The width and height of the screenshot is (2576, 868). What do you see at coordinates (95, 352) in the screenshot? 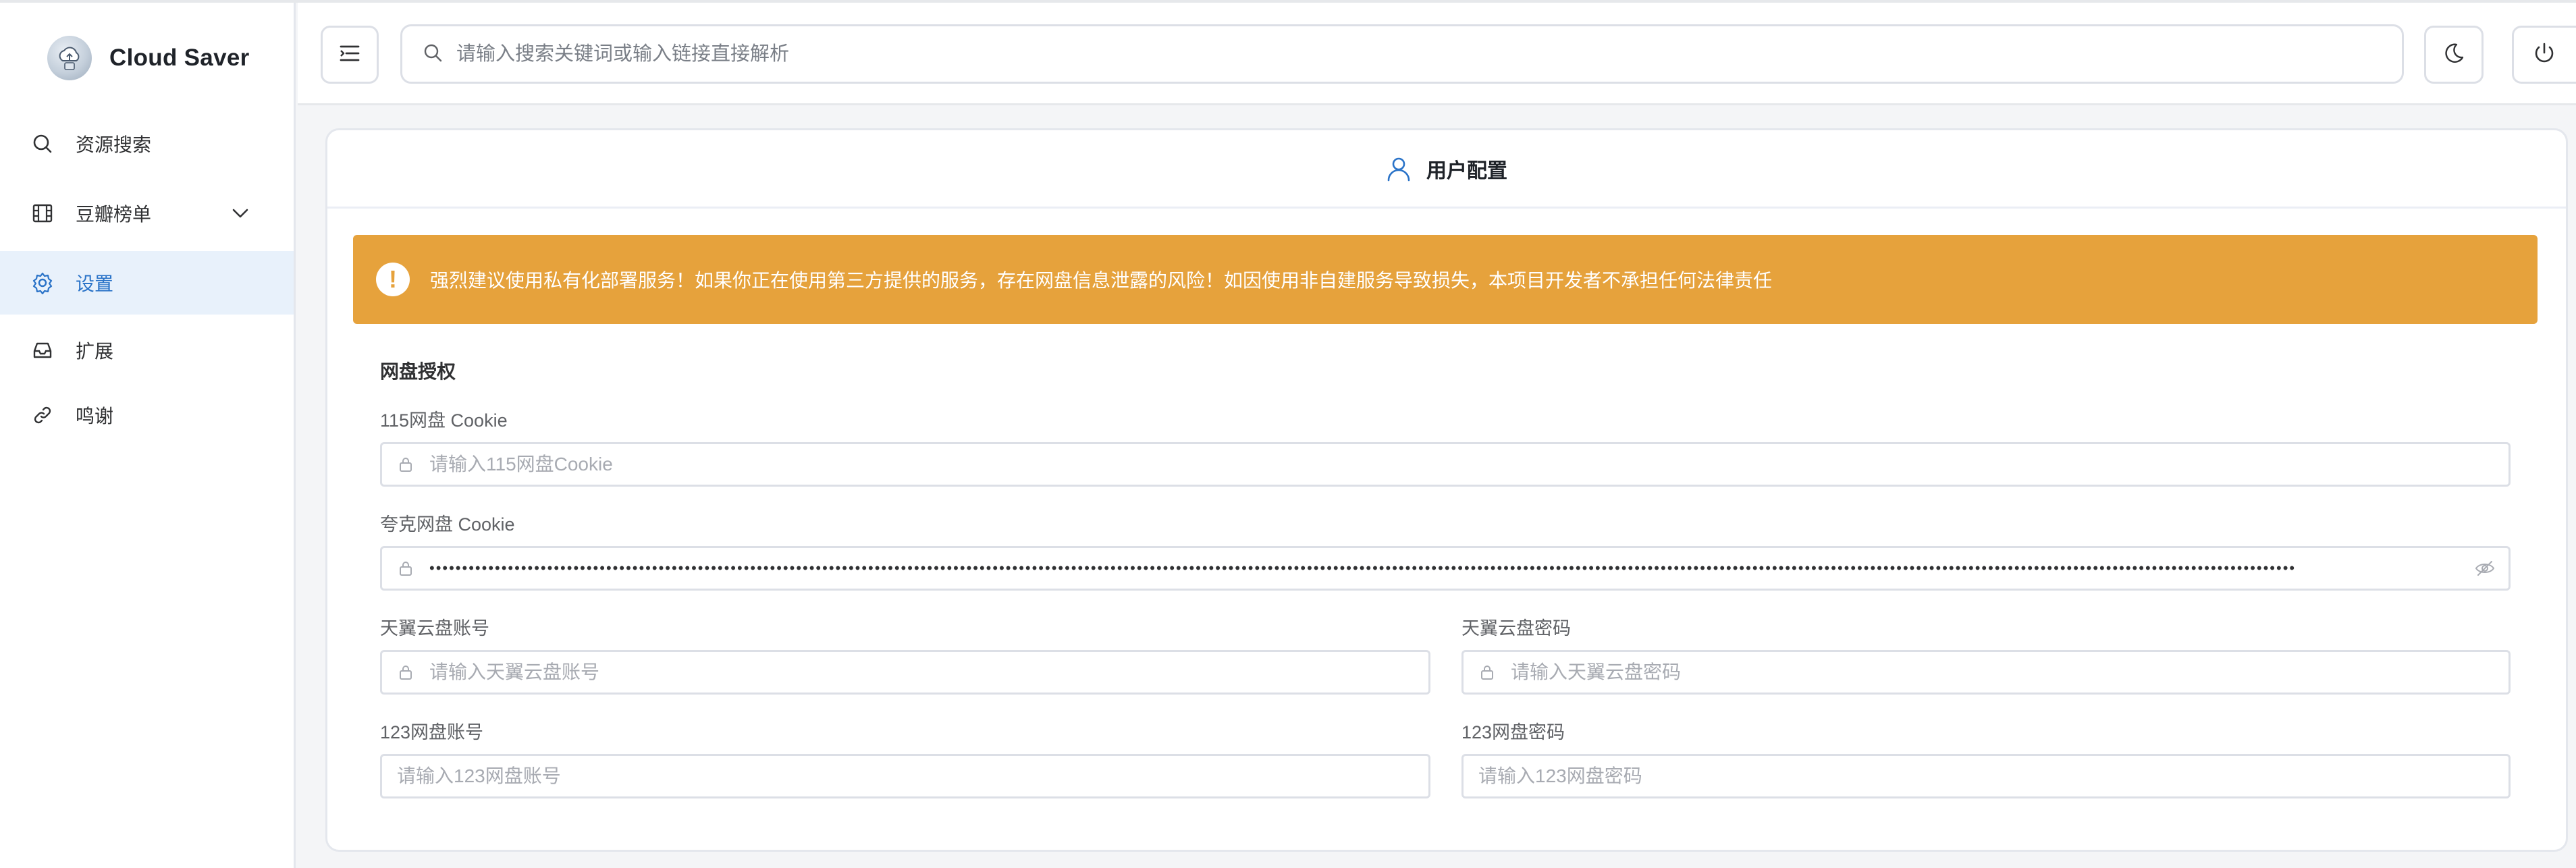
I see `sidebar-item-label: 扩展` at bounding box center [95, 352].